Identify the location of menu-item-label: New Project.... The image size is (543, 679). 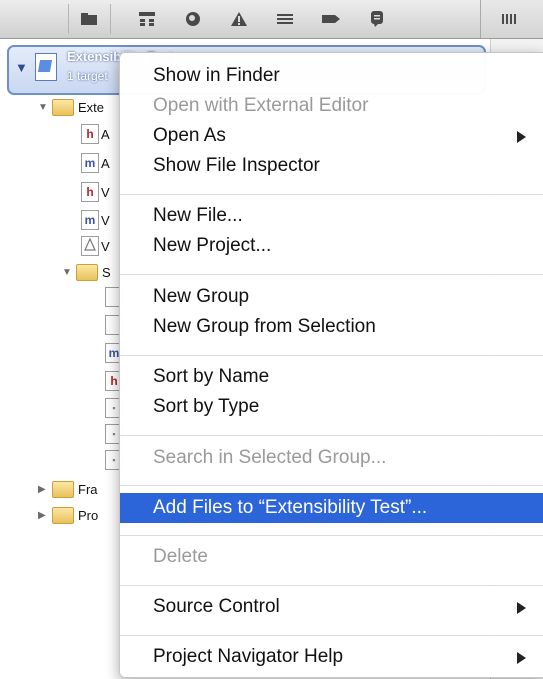
(212, 245).